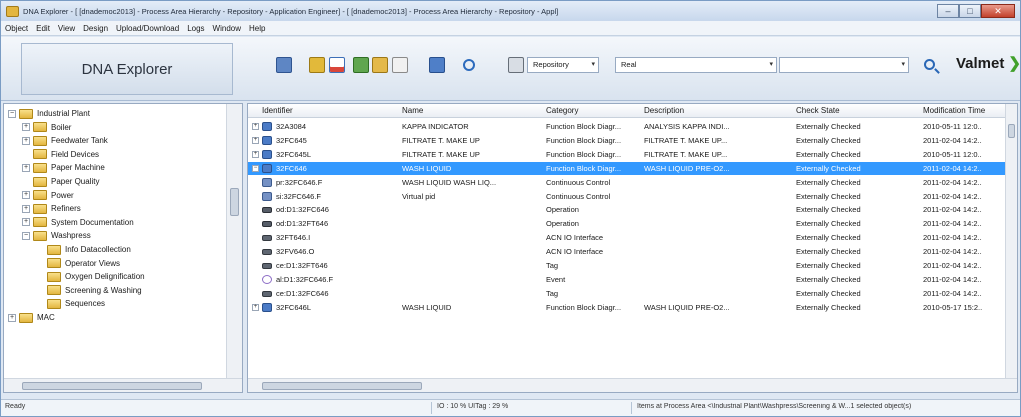 The width and height of the screenshot is (1021, 417). Describe the element at coordinates (16, 28) in the screenshot. I see `menu-object: Object` at that location.